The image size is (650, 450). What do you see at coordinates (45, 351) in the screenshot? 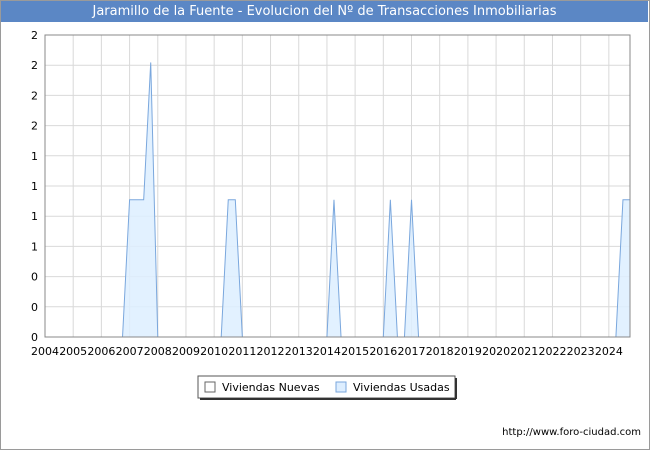
I see `x-tick-label: 2004` at bounding box center [45, 351].